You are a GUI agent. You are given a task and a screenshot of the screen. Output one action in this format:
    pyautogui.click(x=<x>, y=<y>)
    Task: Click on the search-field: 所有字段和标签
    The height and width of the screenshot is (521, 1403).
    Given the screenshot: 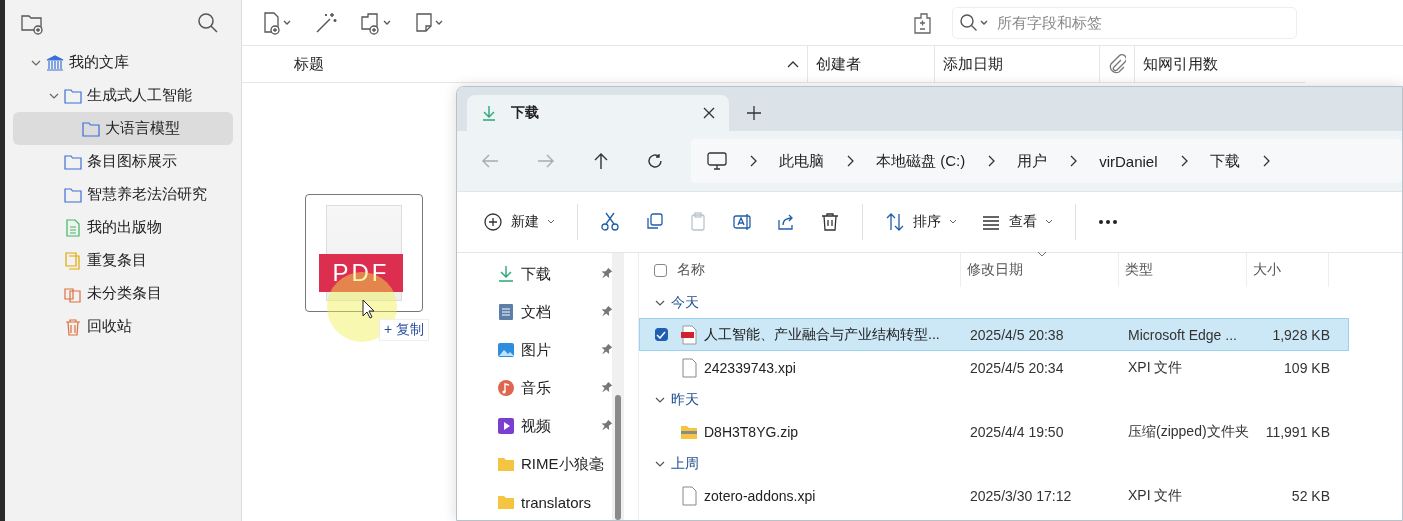 What is the action you would take?
    pyautogui.click(x=1124, y=22)
    